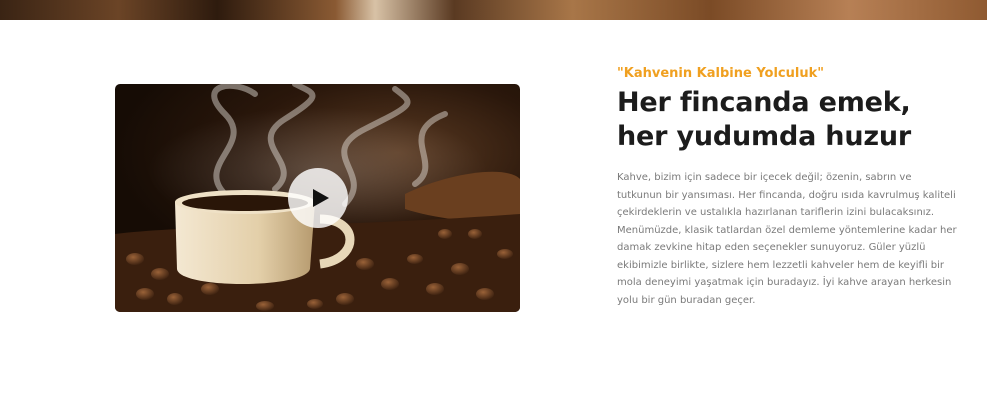 This screenshot has height=404, width=987. I want to click on play-icon, so click(320, 198).